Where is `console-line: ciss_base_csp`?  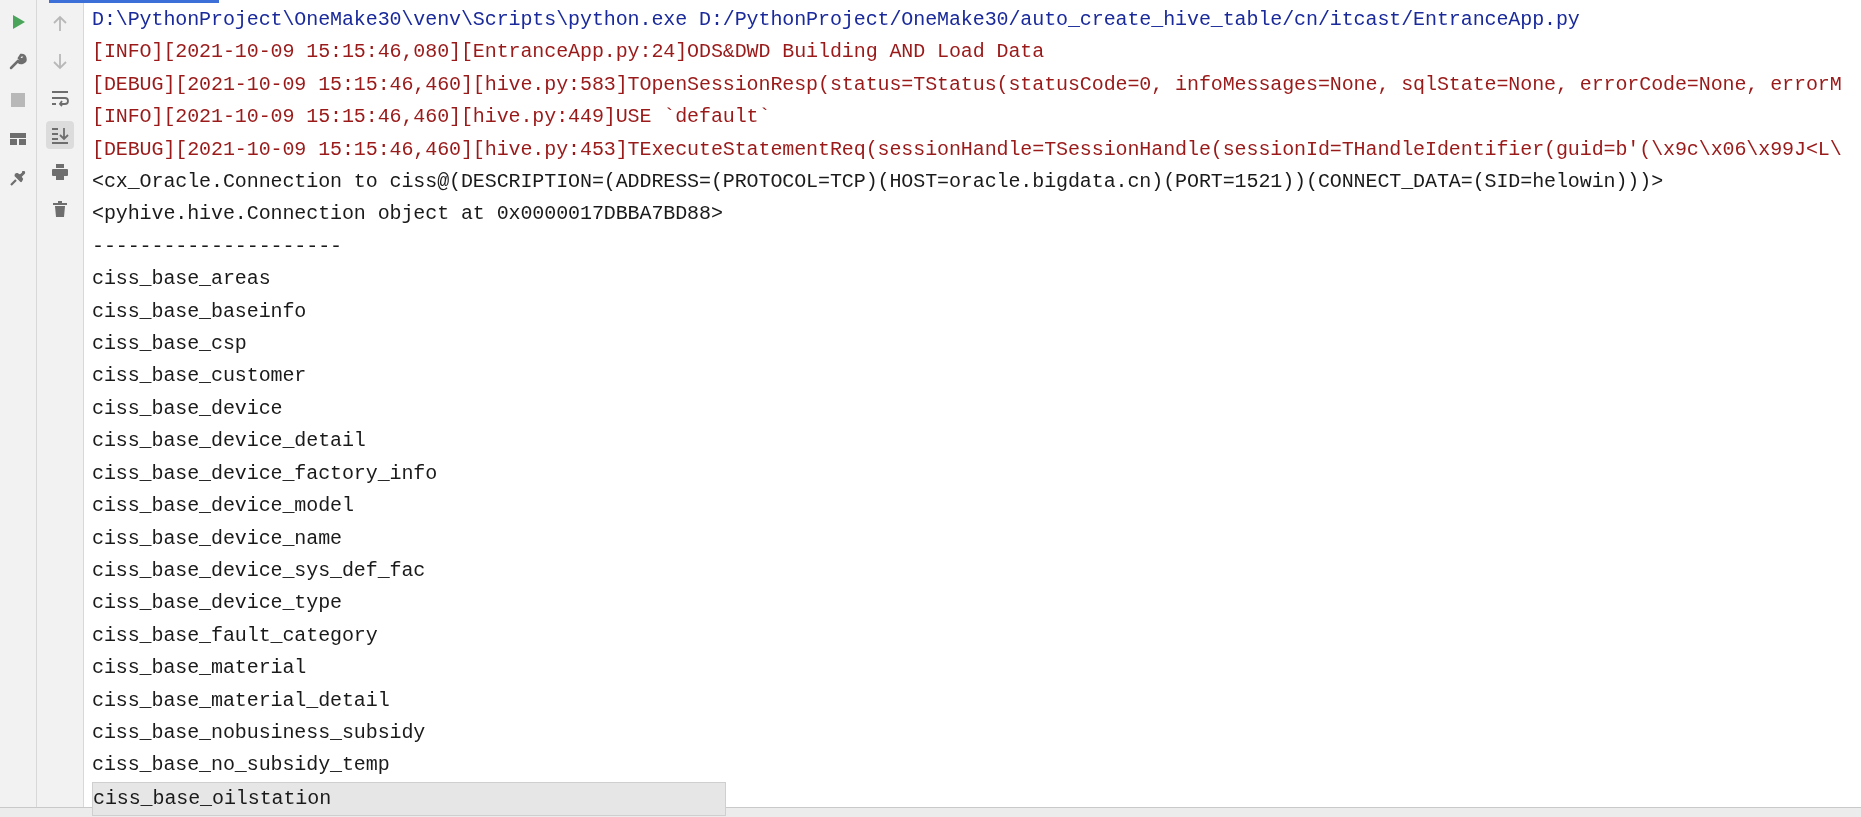 console-line: ciss_base_csp is located at coordinates (169, 344).